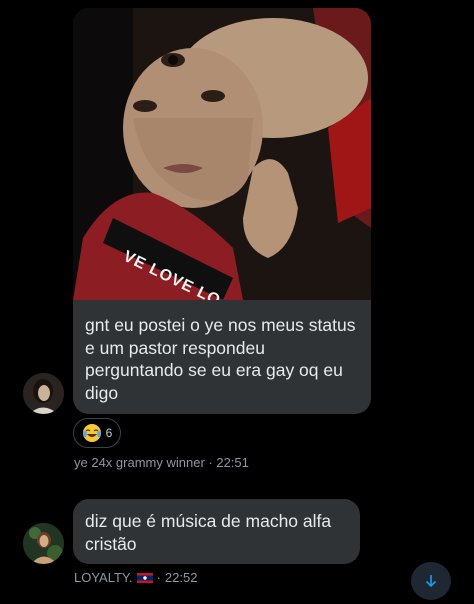 The image size is (474, 604). What do you see at coordinates (181, 577) in the screenshot?
I see `message-time: 22:52` at bounding box center [181, 577].